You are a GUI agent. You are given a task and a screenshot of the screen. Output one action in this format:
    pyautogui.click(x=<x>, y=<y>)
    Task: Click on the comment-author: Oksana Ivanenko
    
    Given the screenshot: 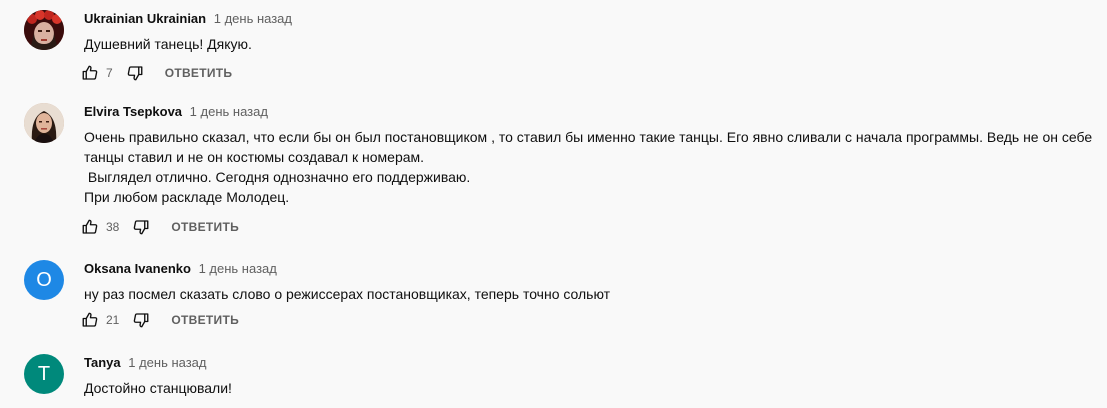 What is the action you would take?
    pyautogui.click(x=137, y=268)
    